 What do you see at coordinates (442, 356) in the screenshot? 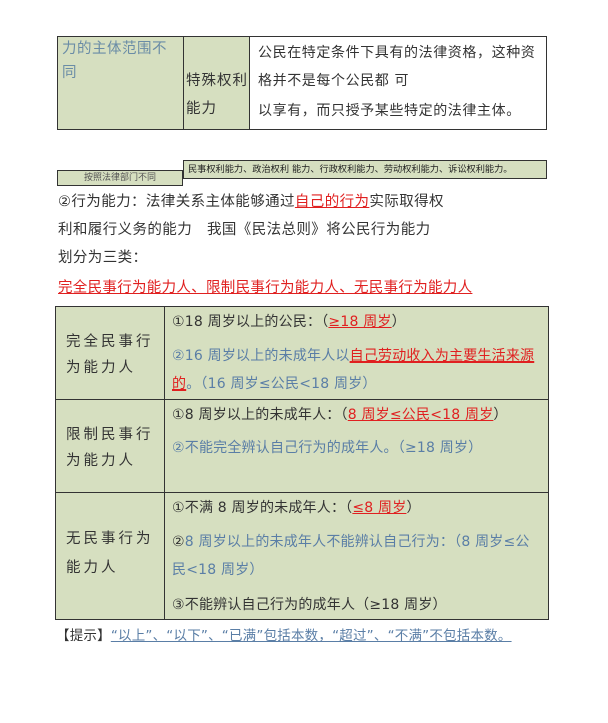
I see `full-item-2-highlight: 自己劳动收入为主要生活来源` at bounding box center [442, 356].